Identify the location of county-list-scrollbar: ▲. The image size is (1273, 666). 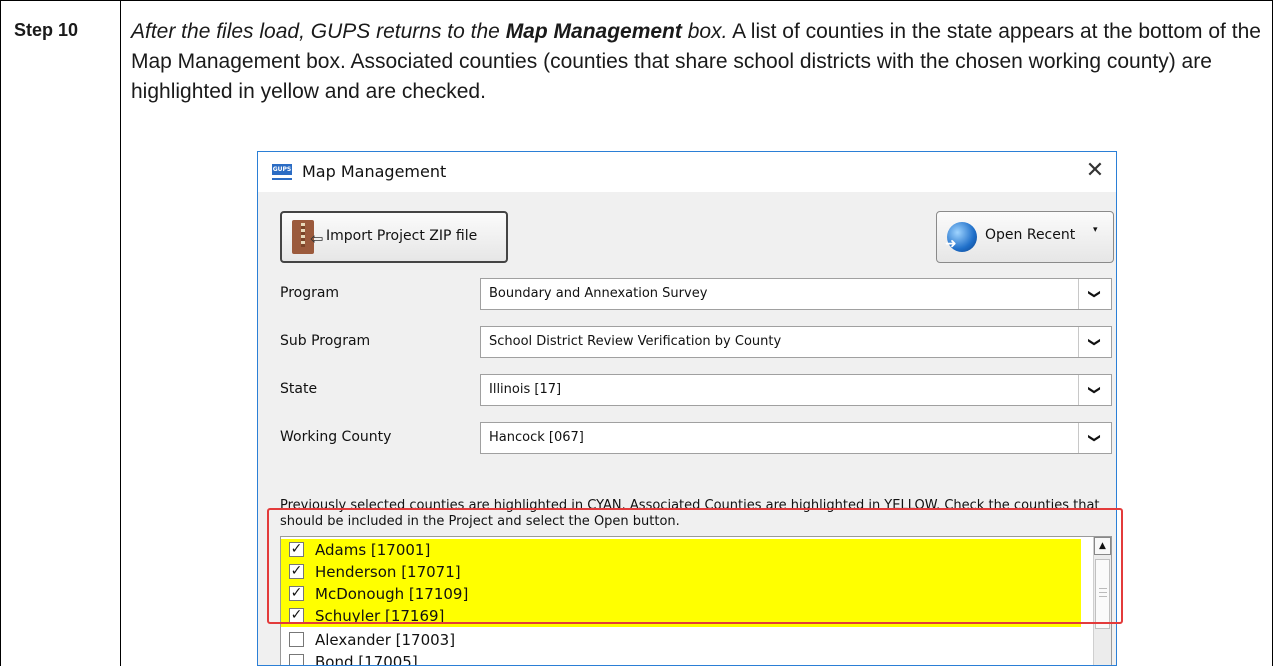
(1102, 601).